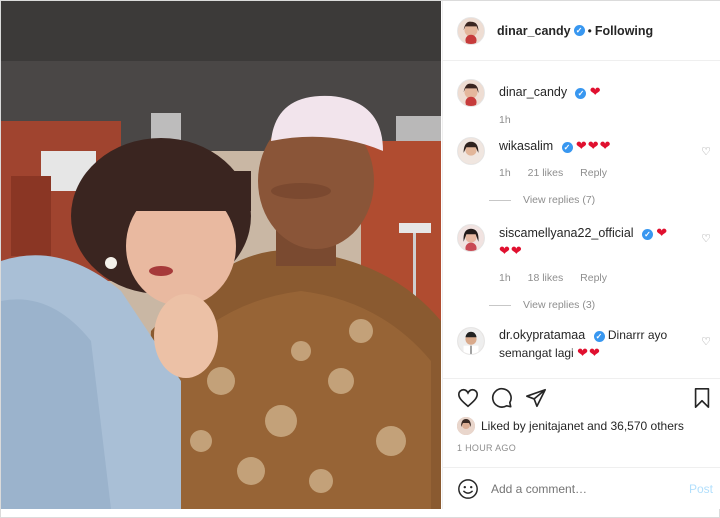  Describe the element at coordinates (533, 92) in the screenshot. I see `caption-username: dinar_candy` at that location.